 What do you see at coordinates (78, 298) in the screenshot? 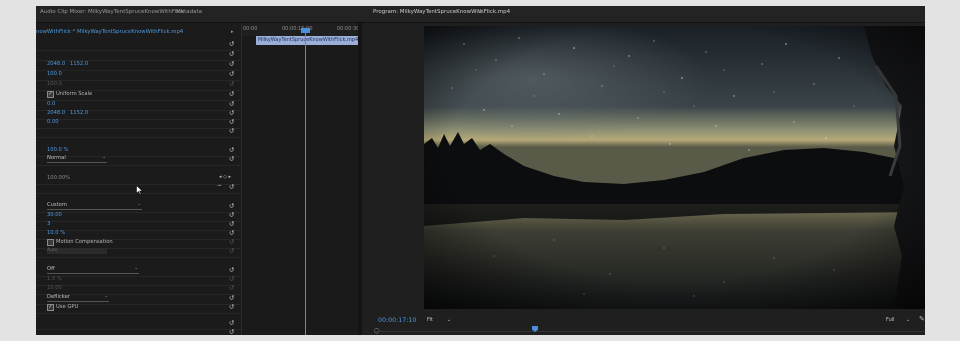
I see `deflicker-dropdown: Deflicker ⌄` at bounding box center [78, 298].